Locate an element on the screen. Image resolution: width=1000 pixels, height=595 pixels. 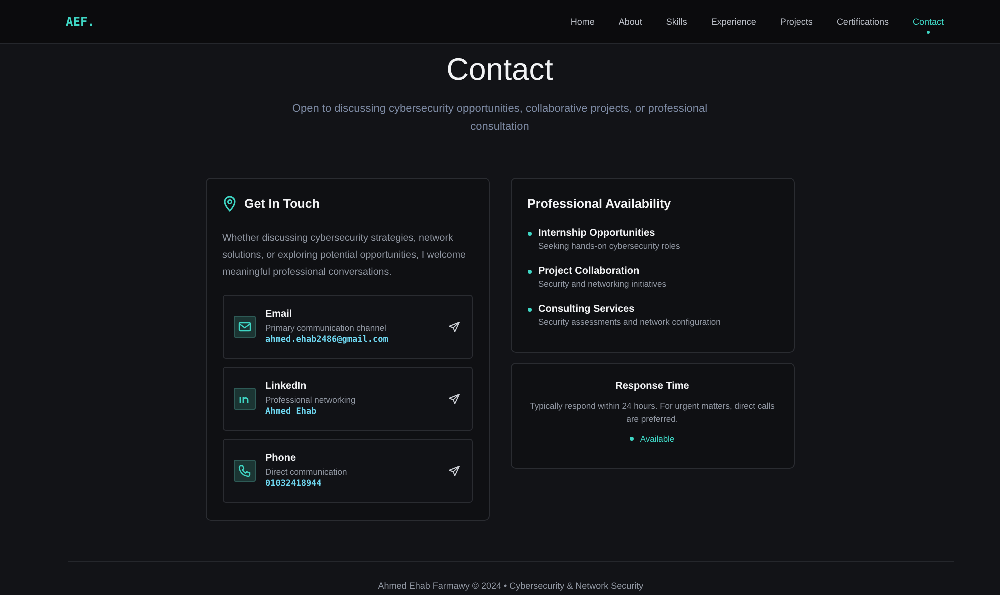
availability-title: Internship Opportunities is located at coordinates (597, 233).